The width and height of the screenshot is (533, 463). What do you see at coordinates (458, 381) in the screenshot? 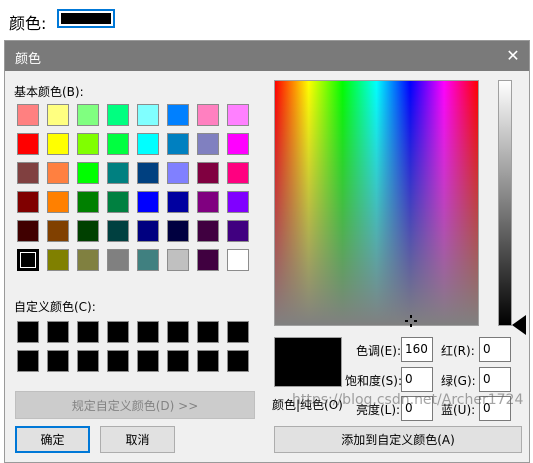
I see `green-label: 绿(G):` at bounding box center [458, 381].